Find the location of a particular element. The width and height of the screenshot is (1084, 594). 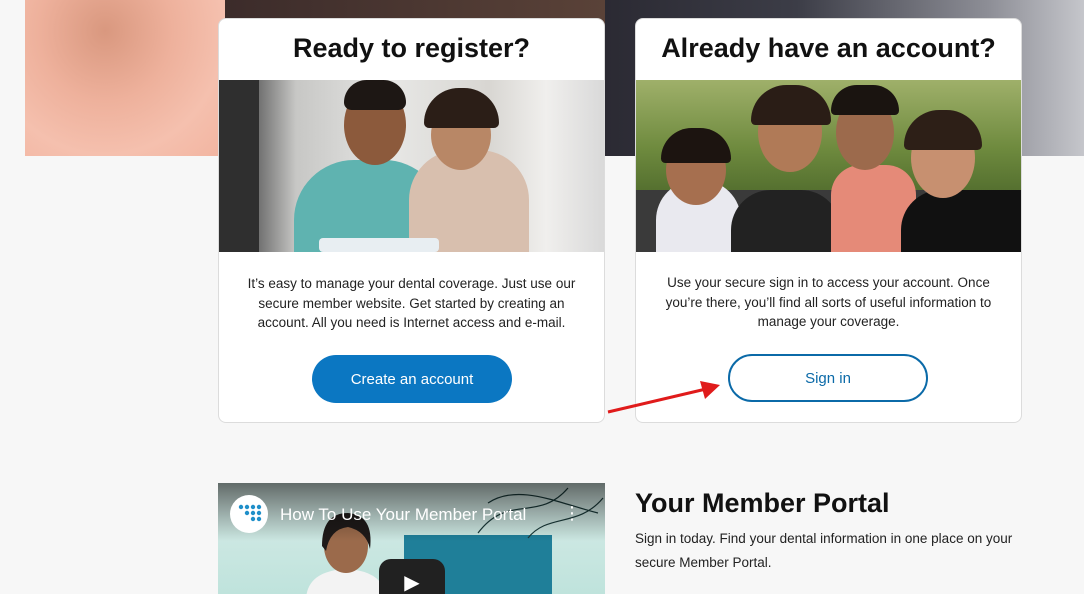

tooth-logo-icon is located at coordinates (249, 514).